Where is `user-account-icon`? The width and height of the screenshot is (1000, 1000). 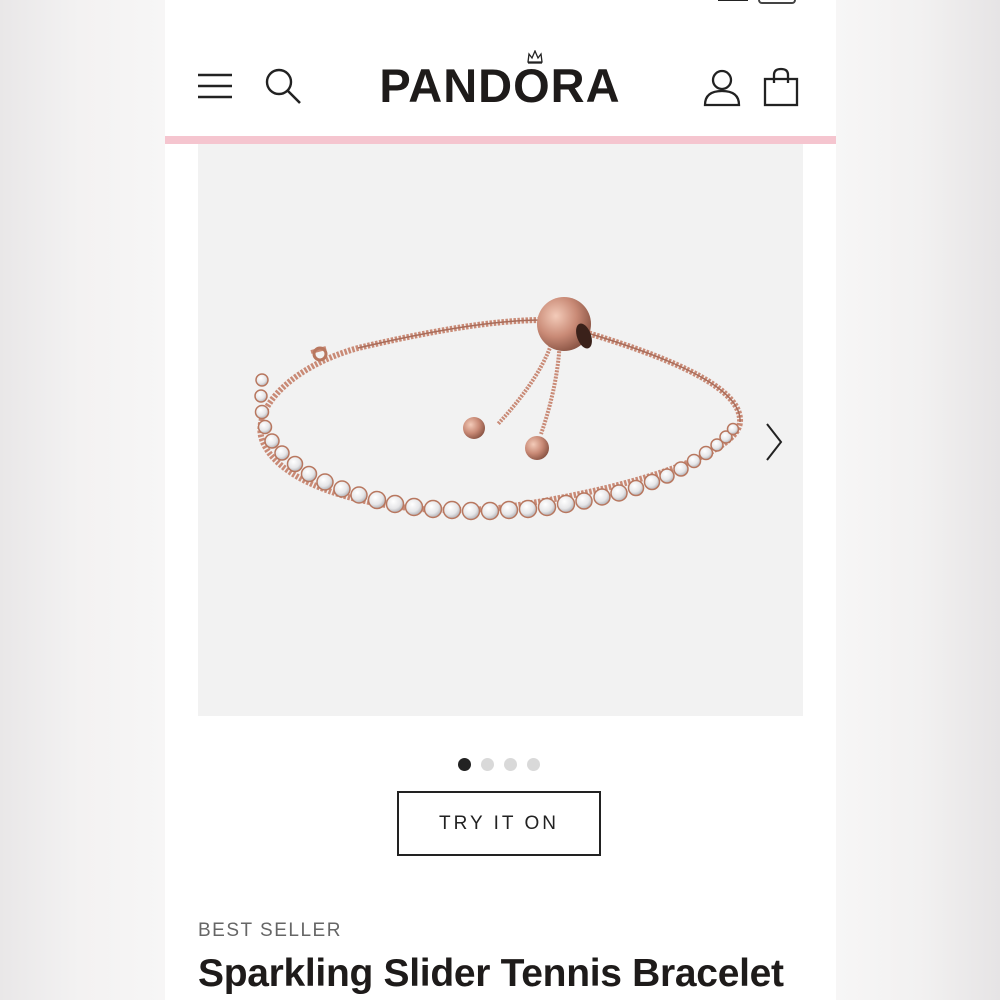 user-account-icon is located at coordinates (722, 87).